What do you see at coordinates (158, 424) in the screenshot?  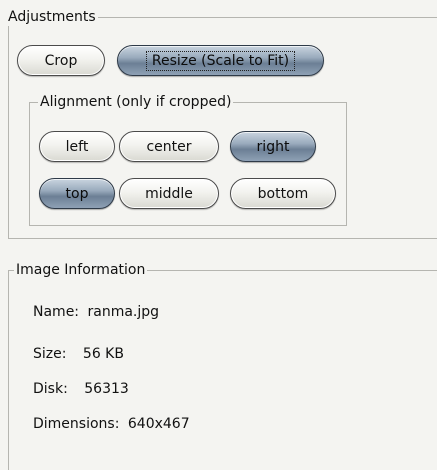 I see `dimensions-value: 640x467` at bounding box center [158, 424].